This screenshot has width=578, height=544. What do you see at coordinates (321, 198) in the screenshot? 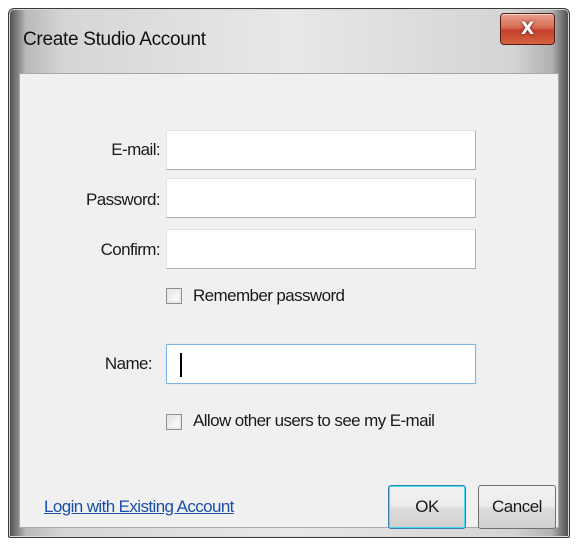
I see `password-field` at bounding box center [321, 198].